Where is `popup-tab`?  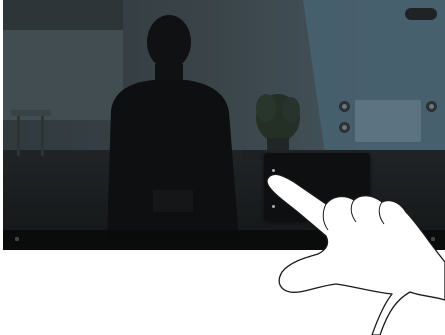
popup-tab is located at coordinates (253, 155).